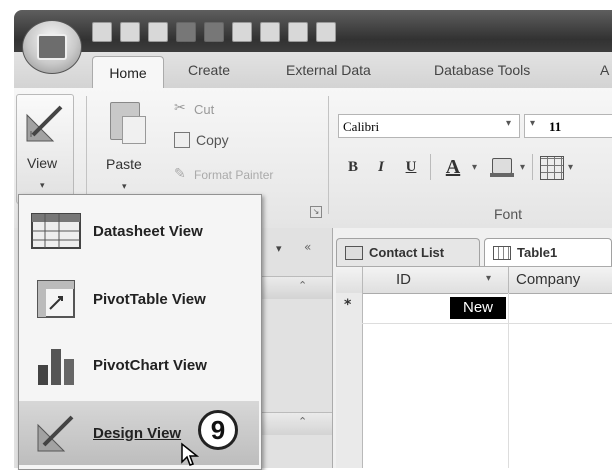 The height and width of the screenshot is (470, 612). What do you see at coordinates (128, 72) in the screenshot?
I see `tab-home: Home` at bounding box center [128, 72].